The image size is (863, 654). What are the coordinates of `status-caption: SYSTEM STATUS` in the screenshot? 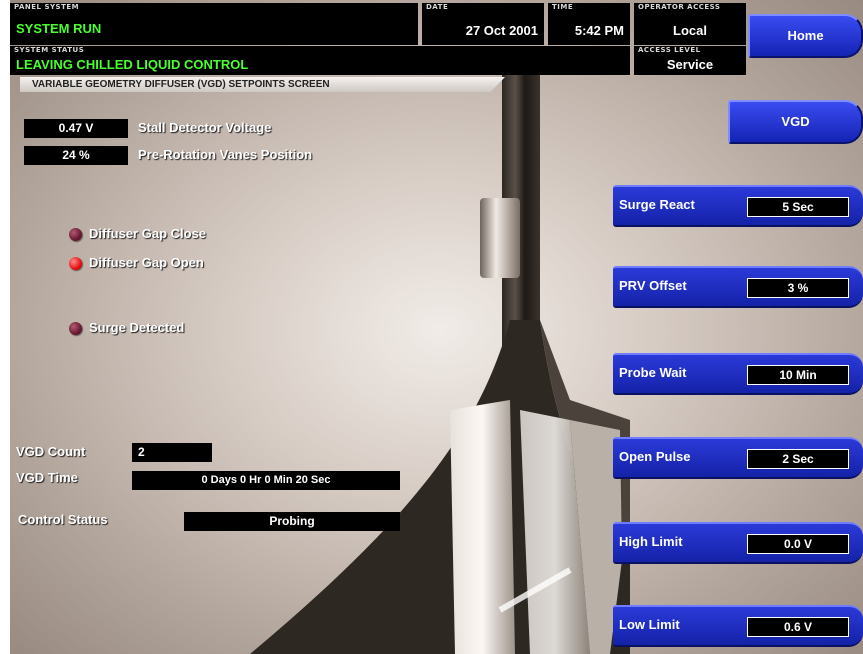 It's located at (49, 50).